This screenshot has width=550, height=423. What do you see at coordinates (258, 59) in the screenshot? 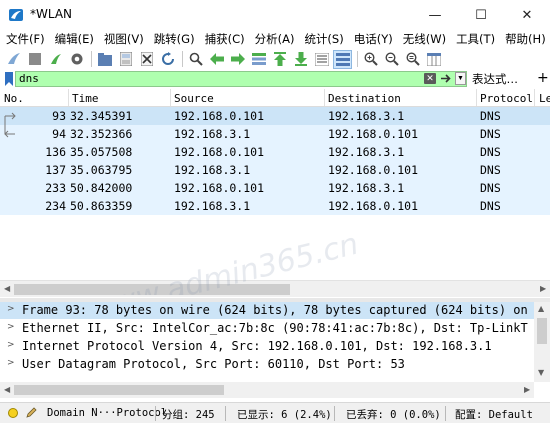
I see `go-to-packet-button` at bounding box center [258, 59].